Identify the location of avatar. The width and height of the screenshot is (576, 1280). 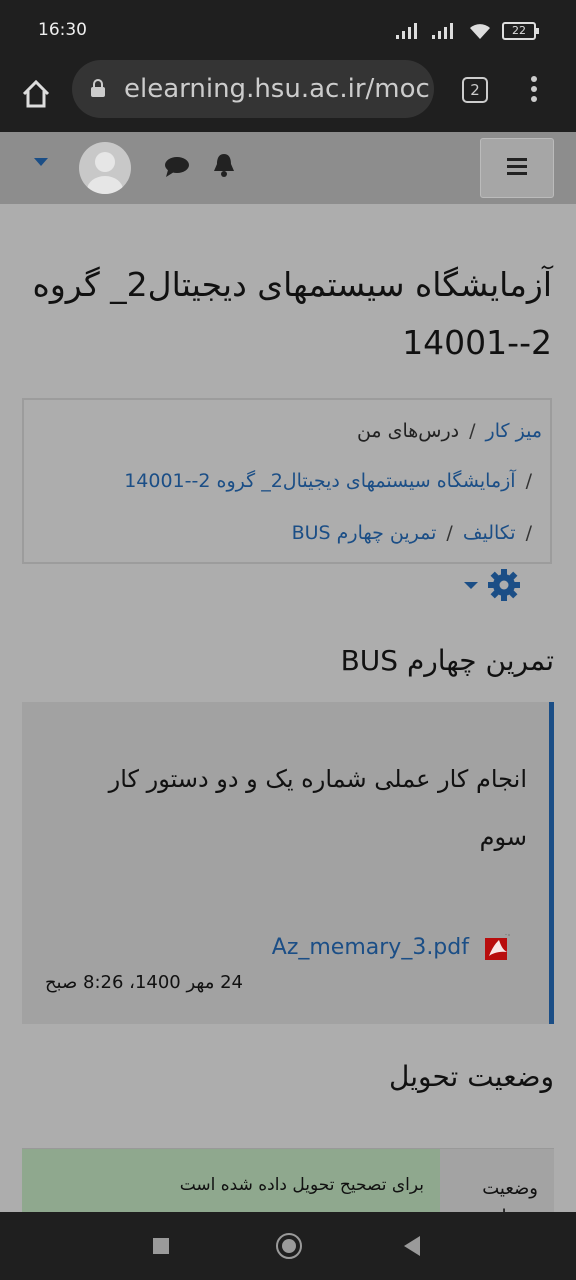
(105, 168).